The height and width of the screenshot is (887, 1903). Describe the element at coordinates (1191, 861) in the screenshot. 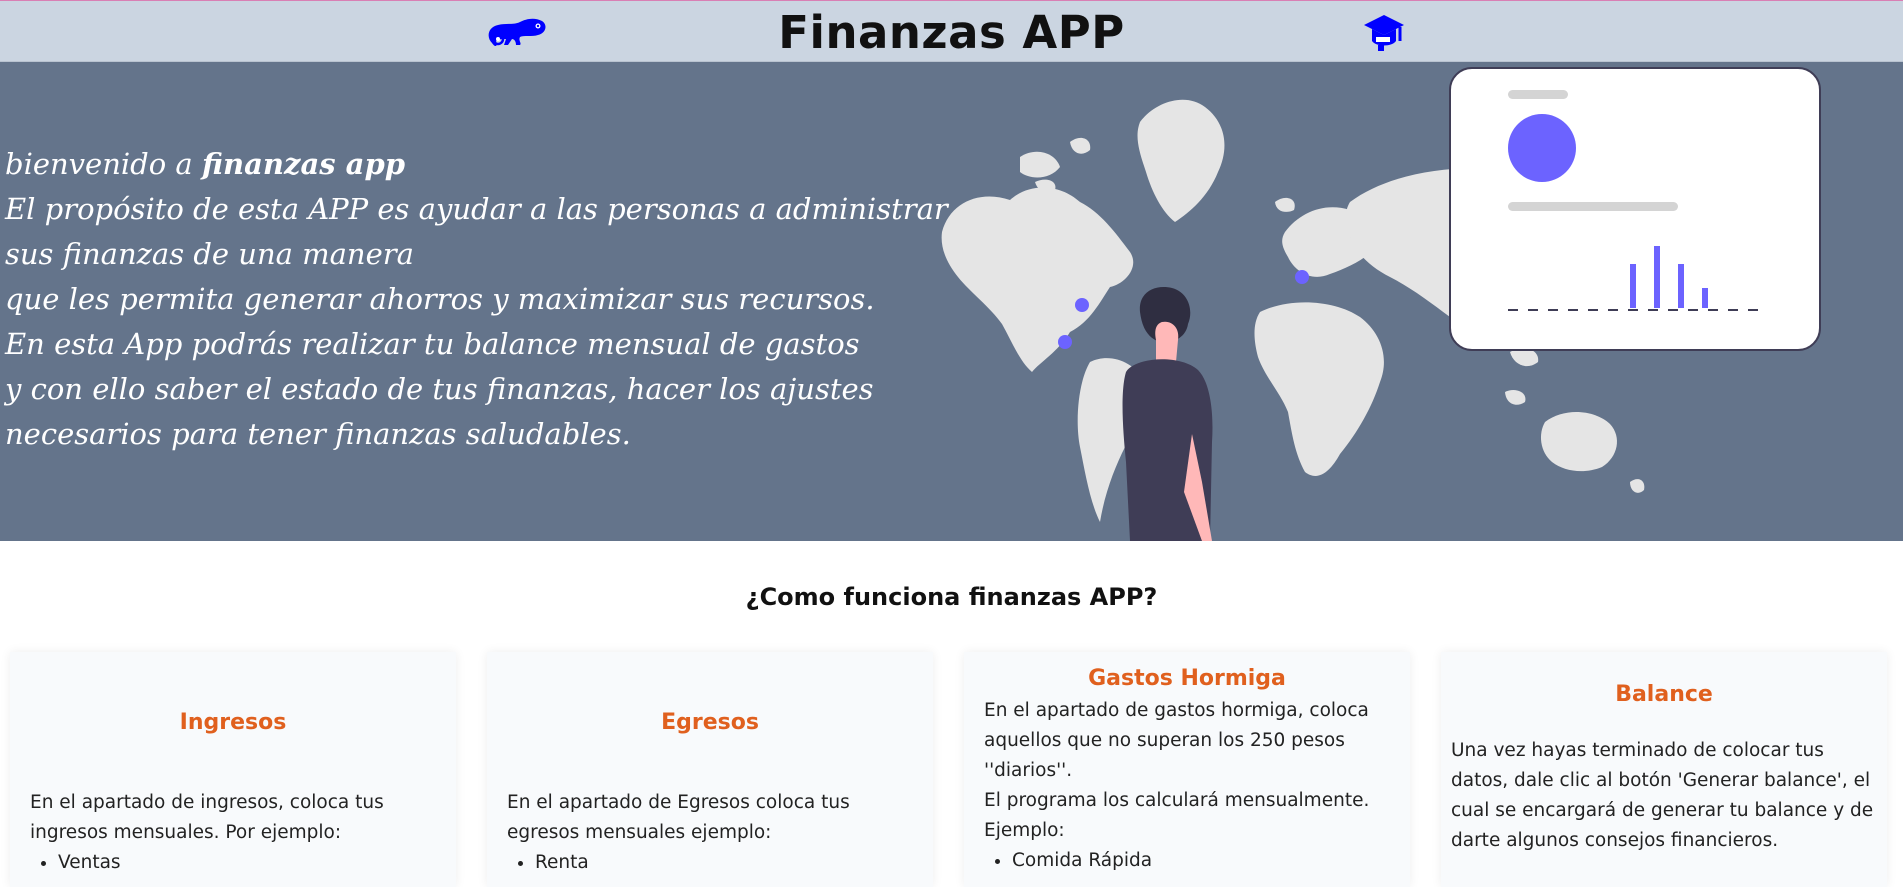

I see `list-item: Comida Rápida` at that location.